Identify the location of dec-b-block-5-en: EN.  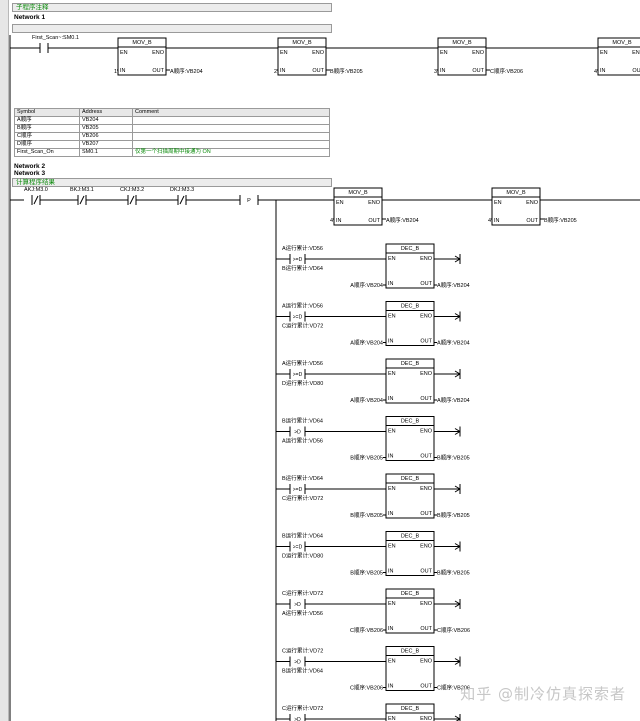
(392, 489).